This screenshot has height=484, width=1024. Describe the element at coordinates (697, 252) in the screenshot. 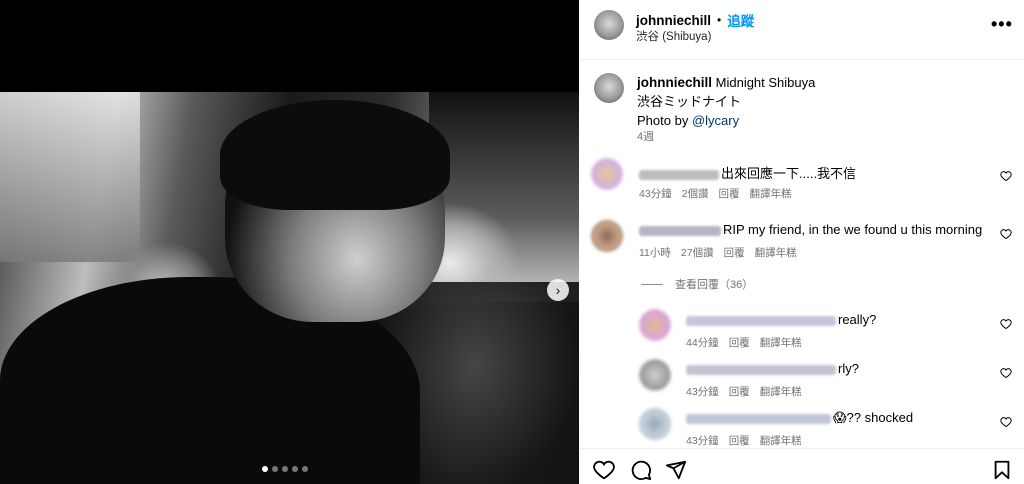

I see `comment-likes: 27個讚` at that location.